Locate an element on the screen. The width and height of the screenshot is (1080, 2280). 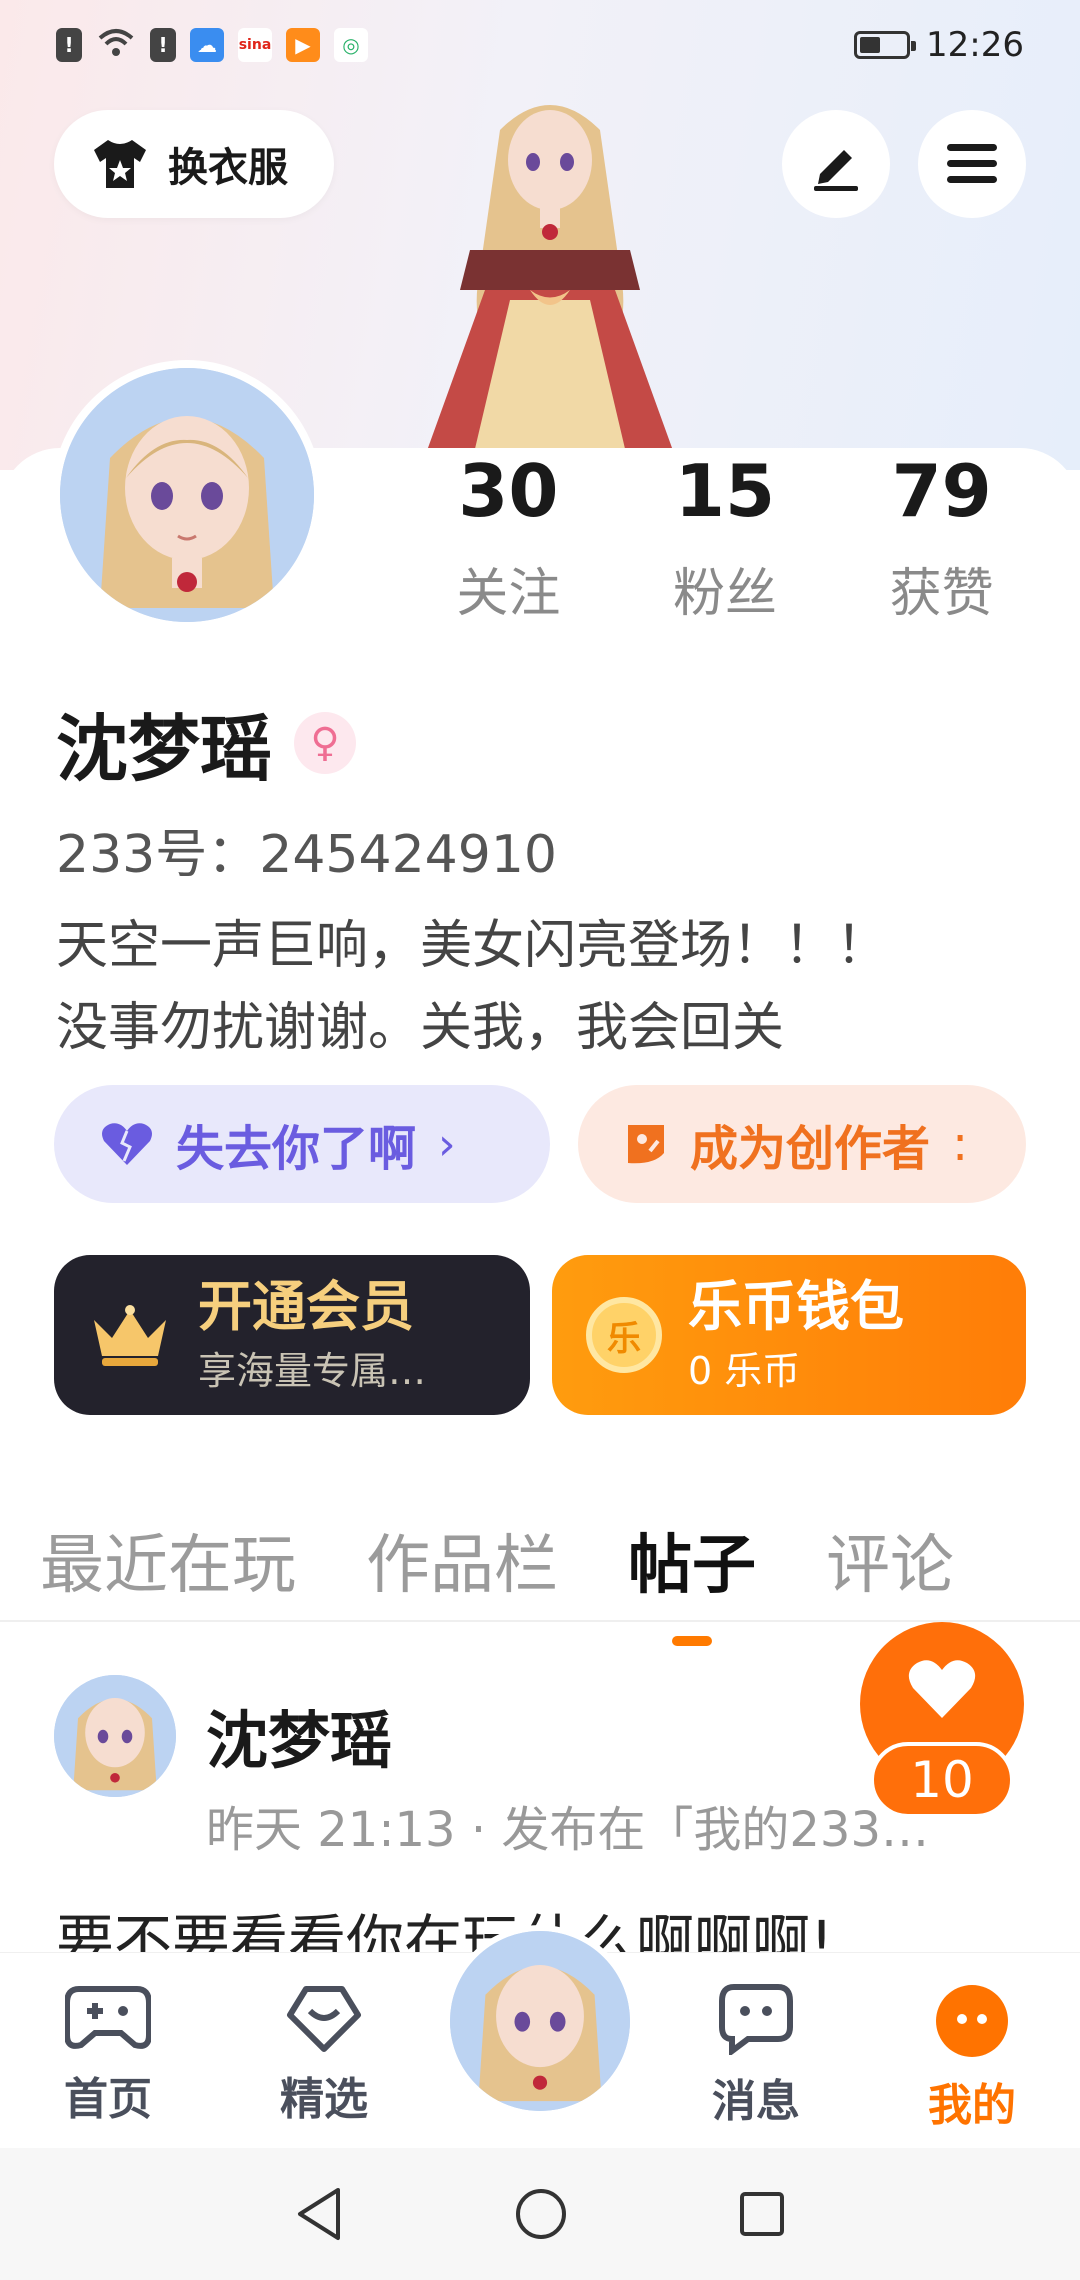
system-nav-bar is located at coordinates (540, 2214).